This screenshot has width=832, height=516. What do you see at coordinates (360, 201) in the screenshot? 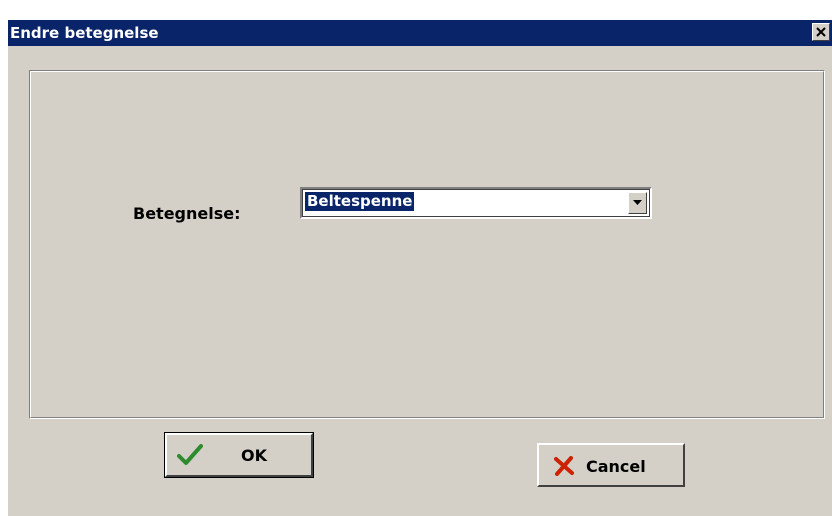
I see `combobox-selected-value: Beltespenne` at bounding box center [360, 201].